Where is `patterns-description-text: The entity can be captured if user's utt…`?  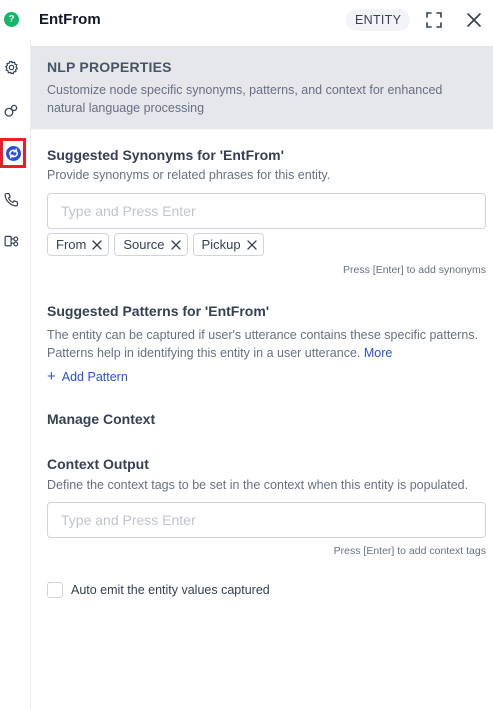
patterns-description-text: The entity can be captured if user's utt… is located at coordinates (263, 344).